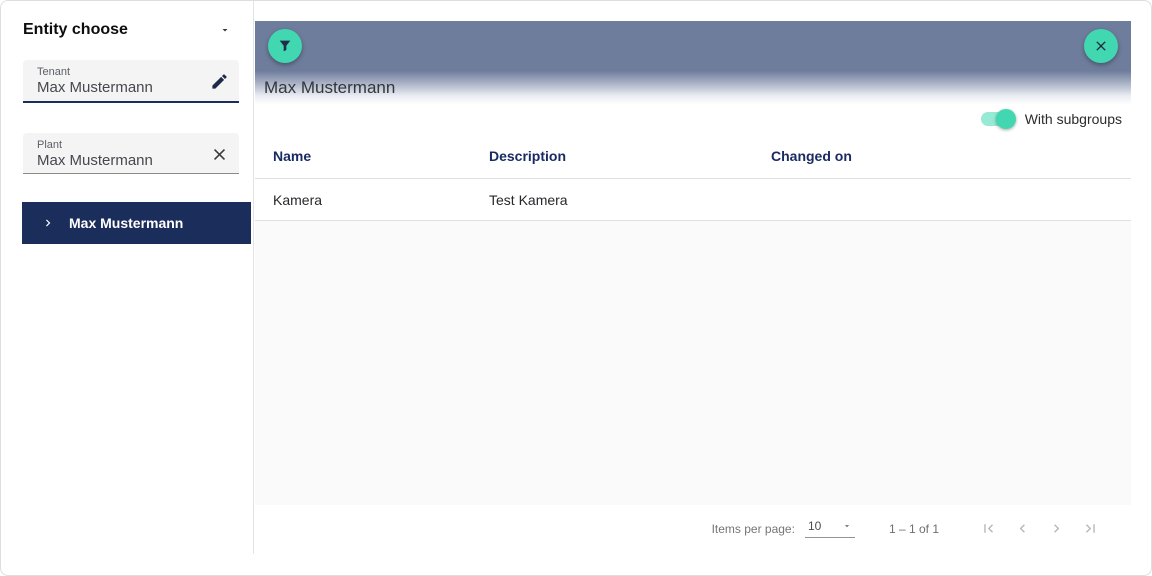  What do you see at coordinates (292, 156) in the screenshot?
I see `column-header-name: Name` at bounding box center [292, 156].